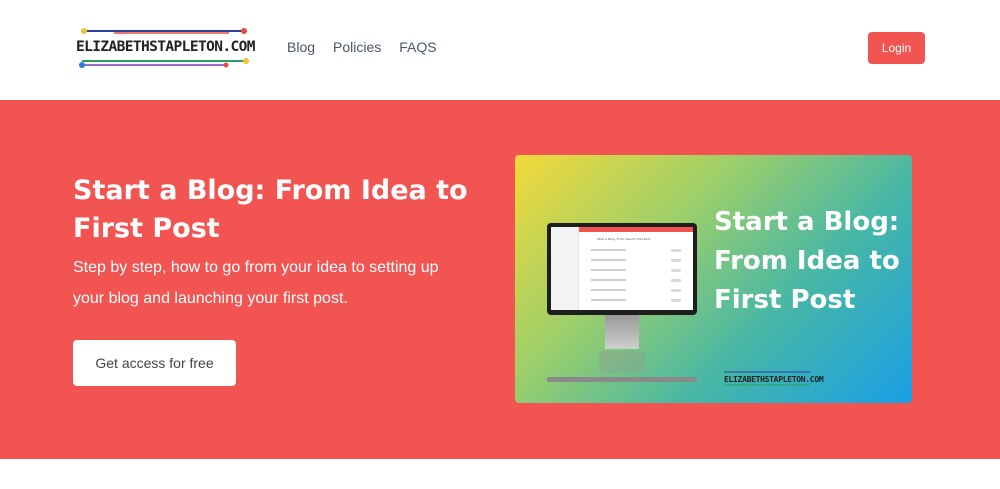 This screenshot has height=489, width=1000. I want to click on card-title: Start a Blog: From Idea to First Post, so click(807, 261).